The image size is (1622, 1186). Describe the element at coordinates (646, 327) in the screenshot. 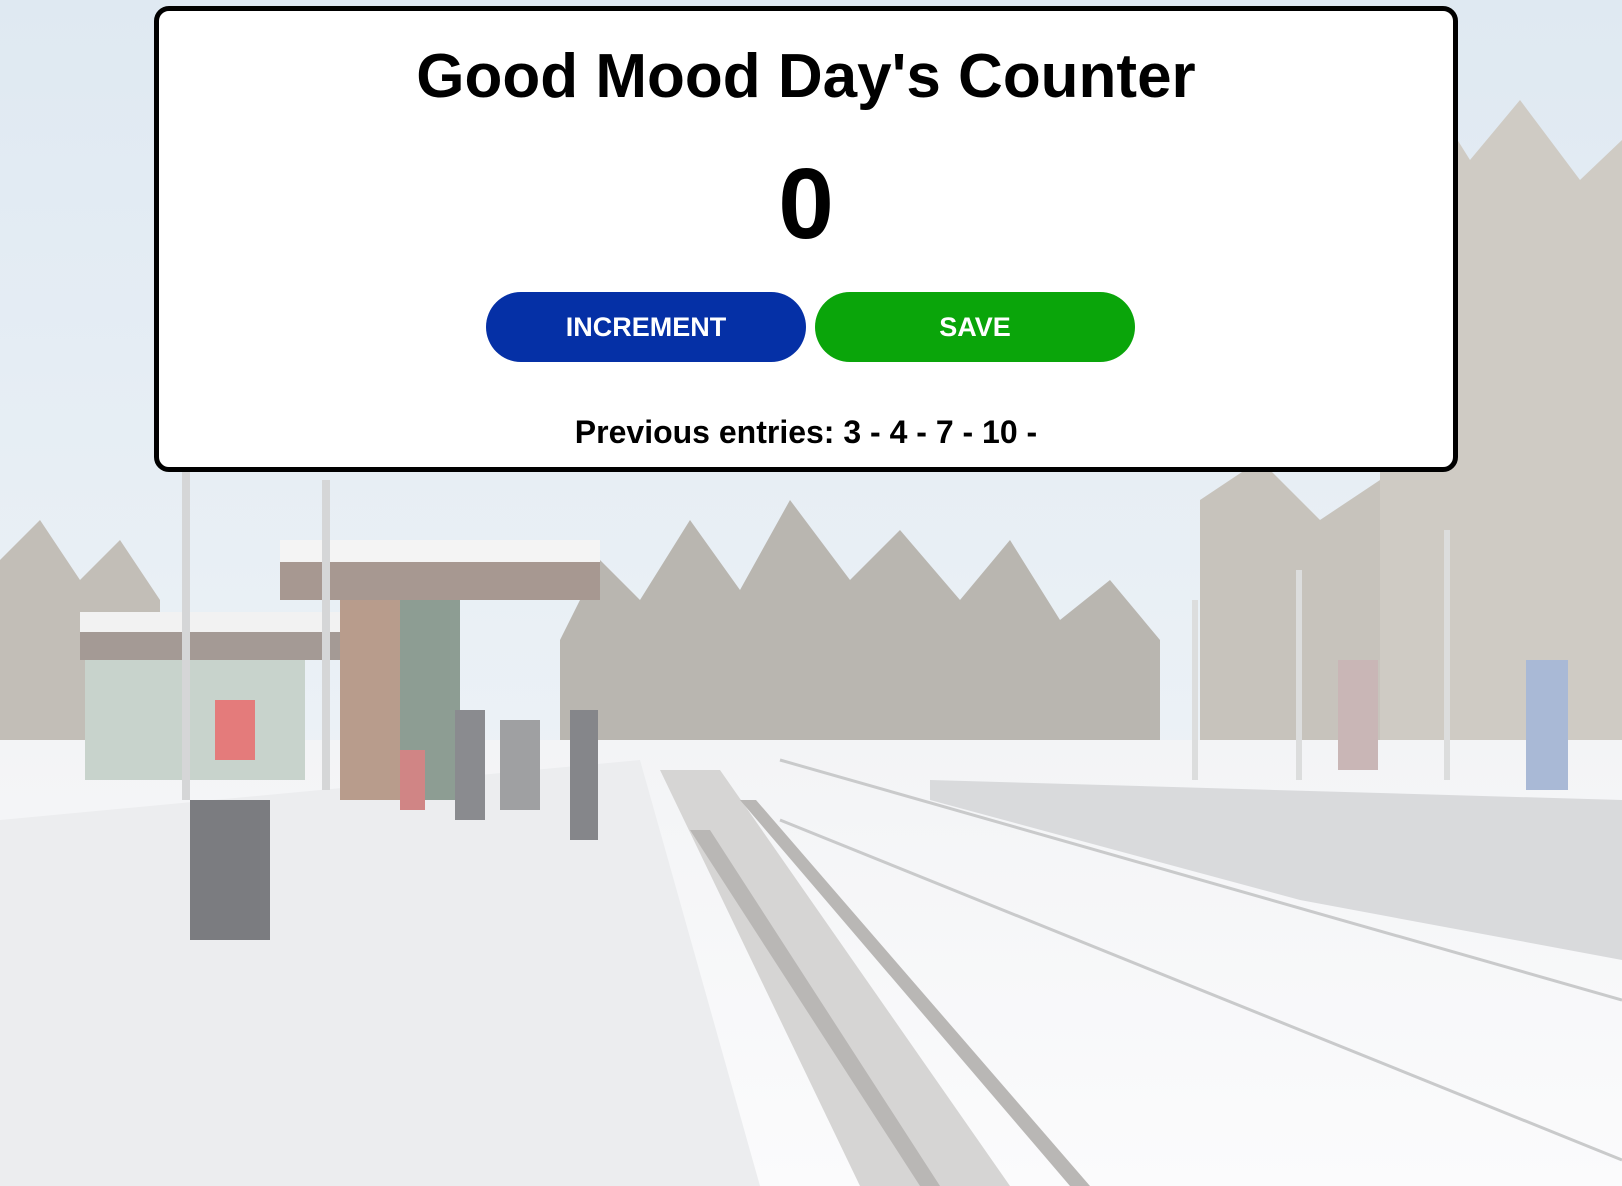

I see `increment-button: INCREMENT` at that location.